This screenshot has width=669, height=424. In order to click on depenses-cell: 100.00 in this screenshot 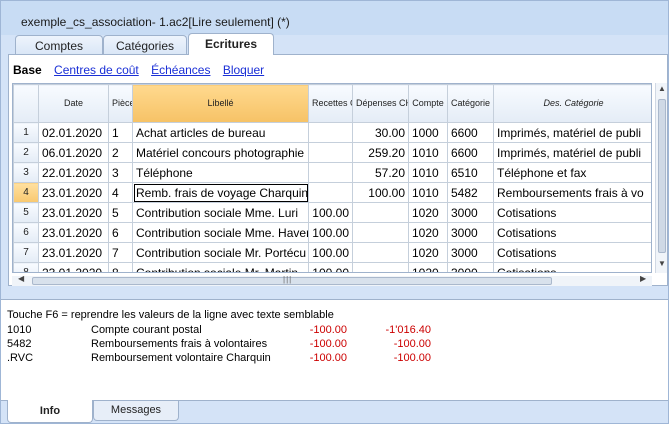, I will do `click(380, 192)`.